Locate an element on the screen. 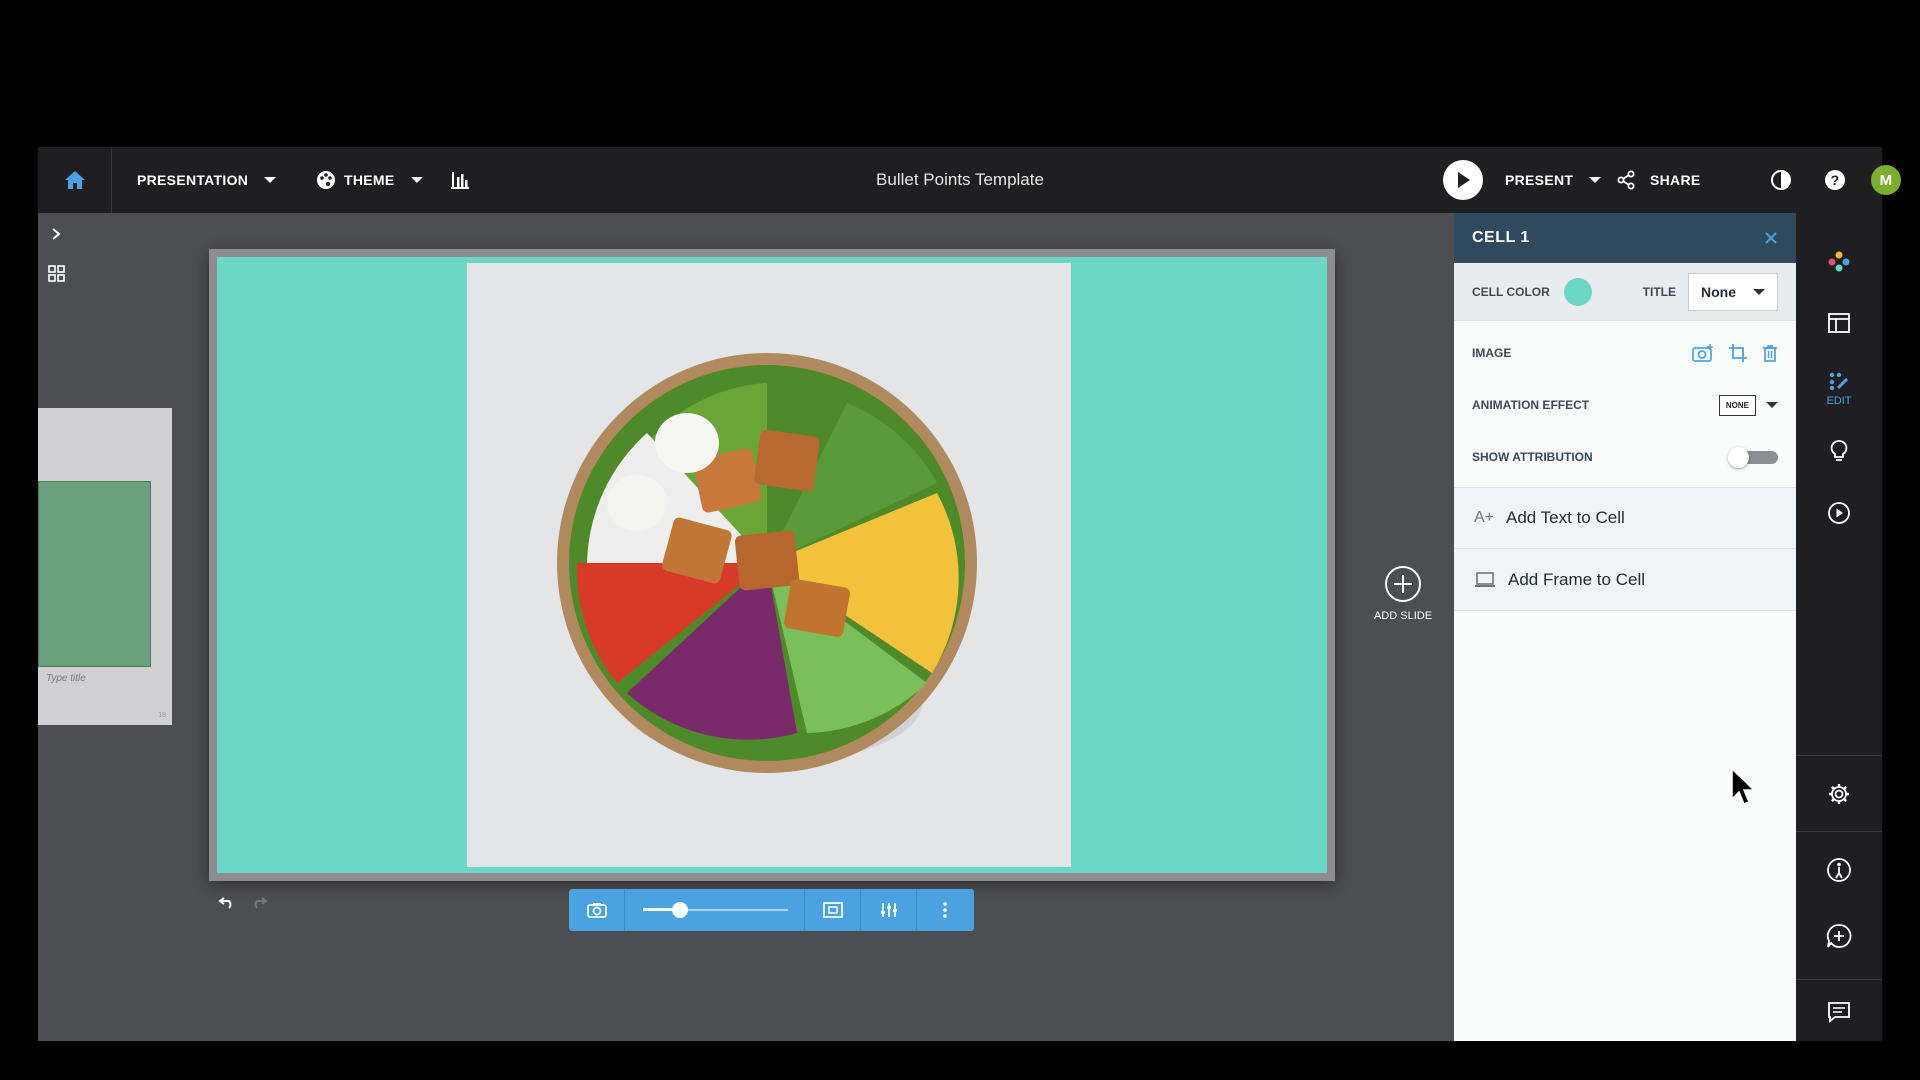  gear-icon is located at coordinates (1839, 794).